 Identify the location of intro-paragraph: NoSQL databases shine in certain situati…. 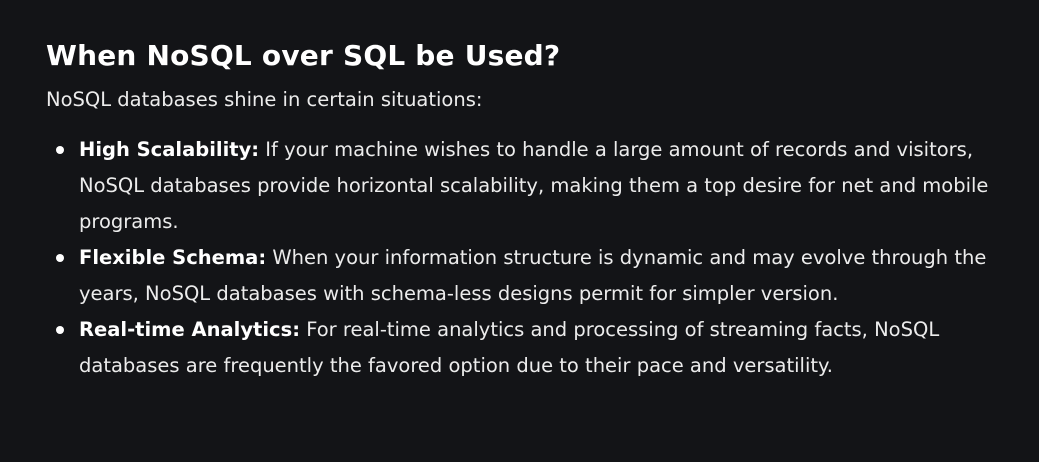
(264, 99).